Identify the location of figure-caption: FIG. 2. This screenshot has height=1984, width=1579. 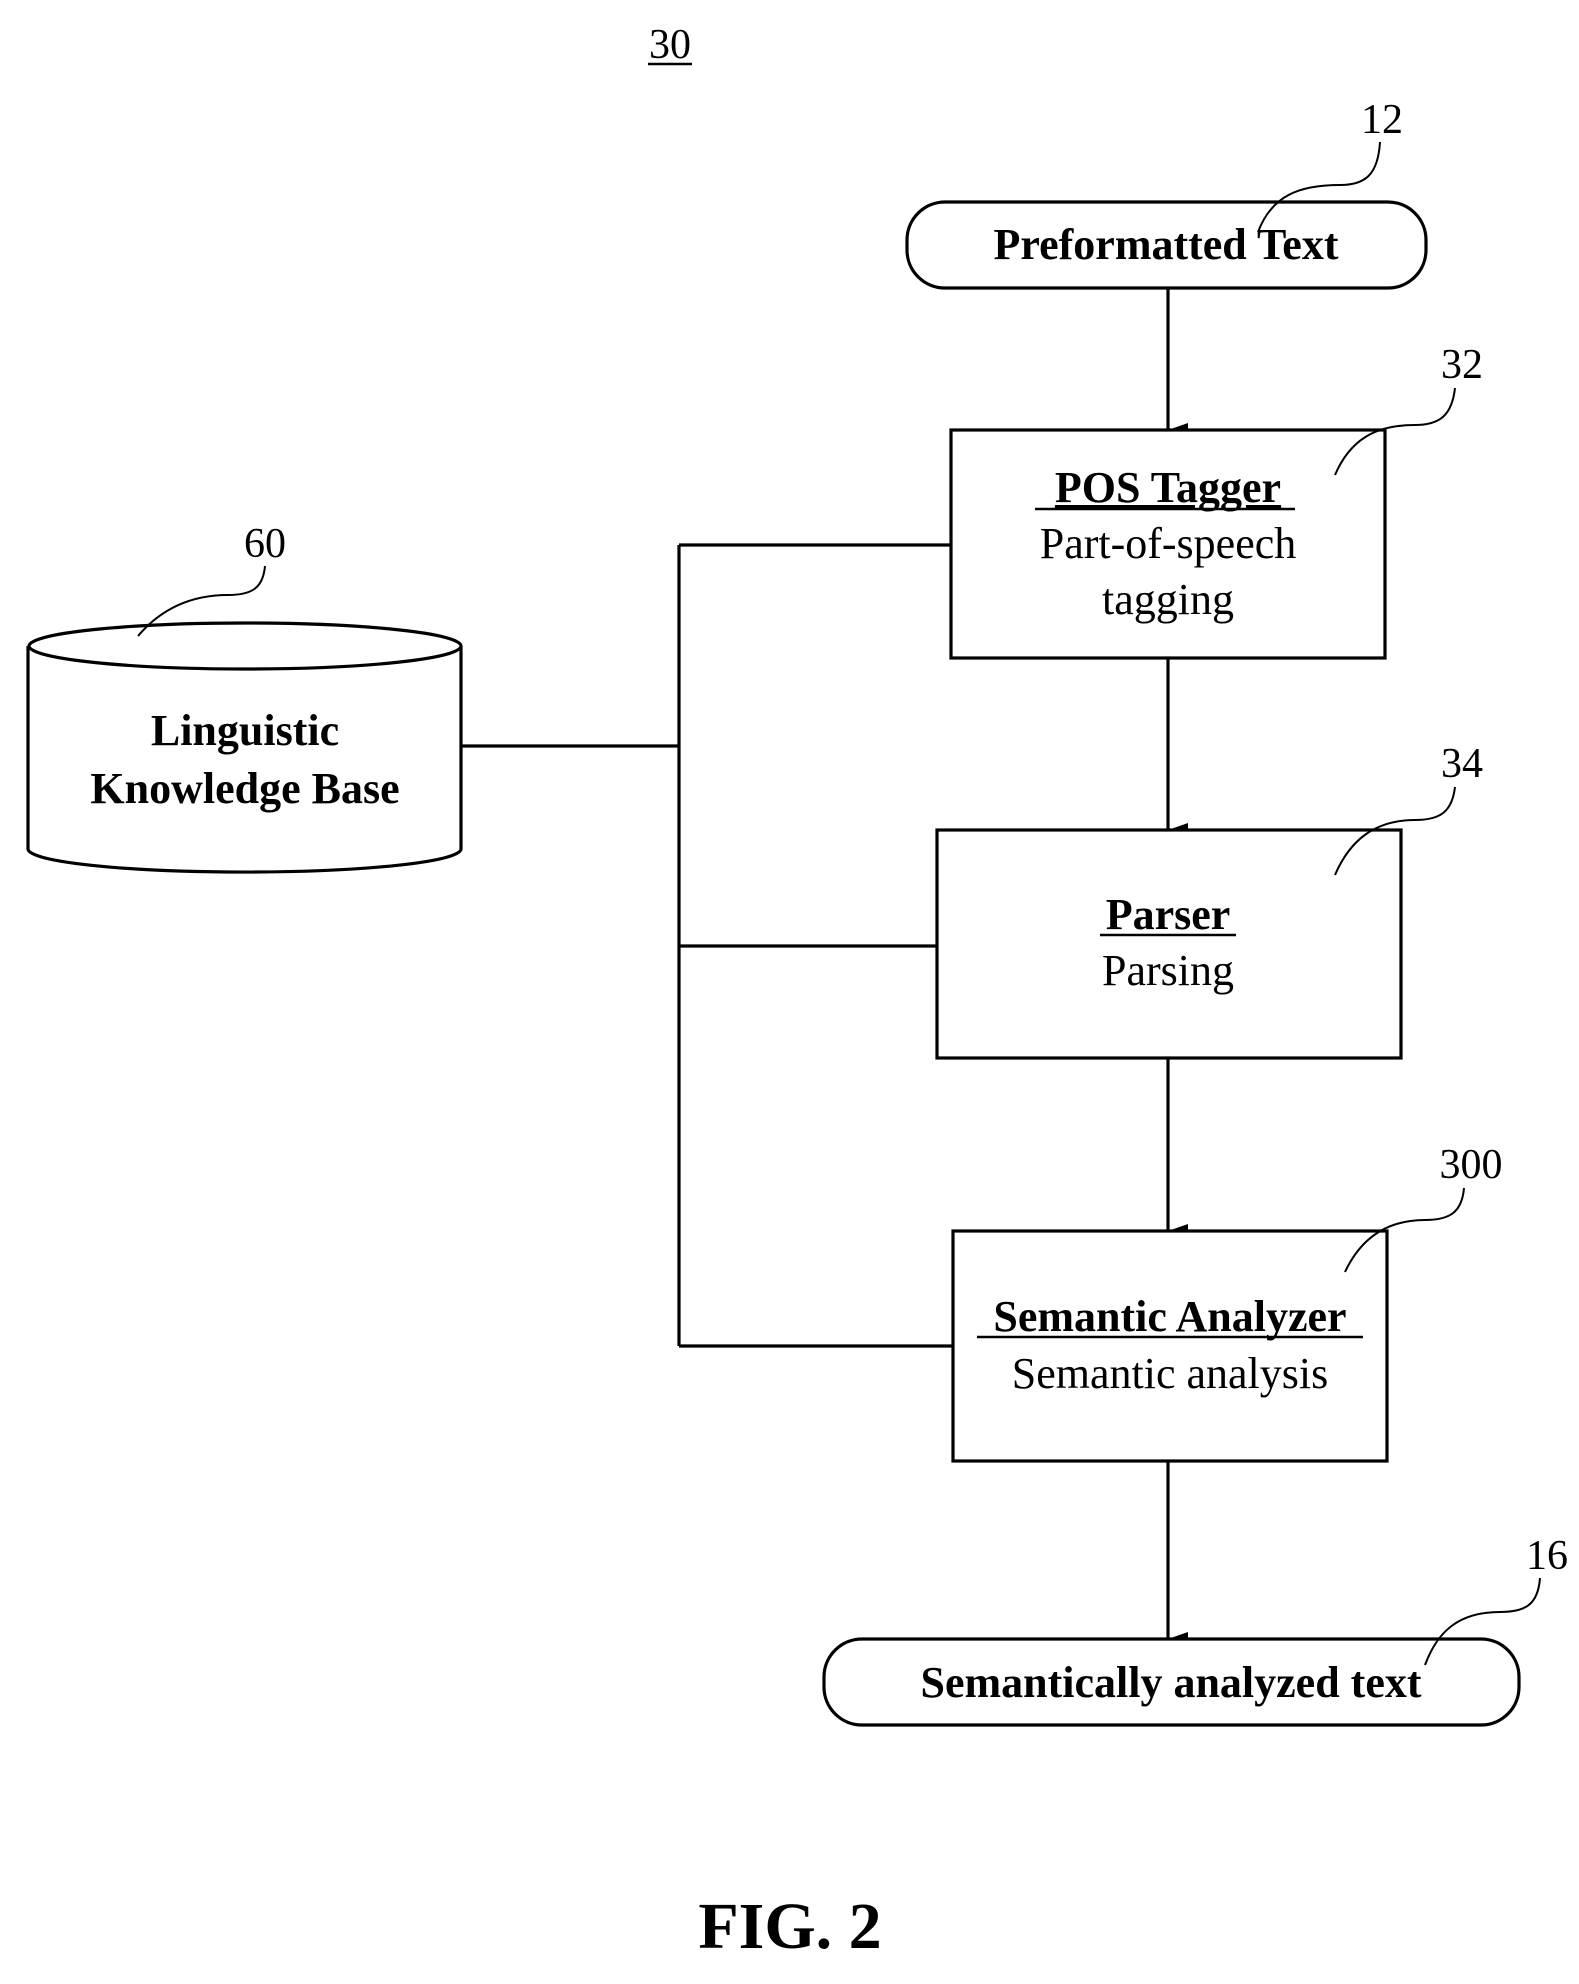
(789, 1926).